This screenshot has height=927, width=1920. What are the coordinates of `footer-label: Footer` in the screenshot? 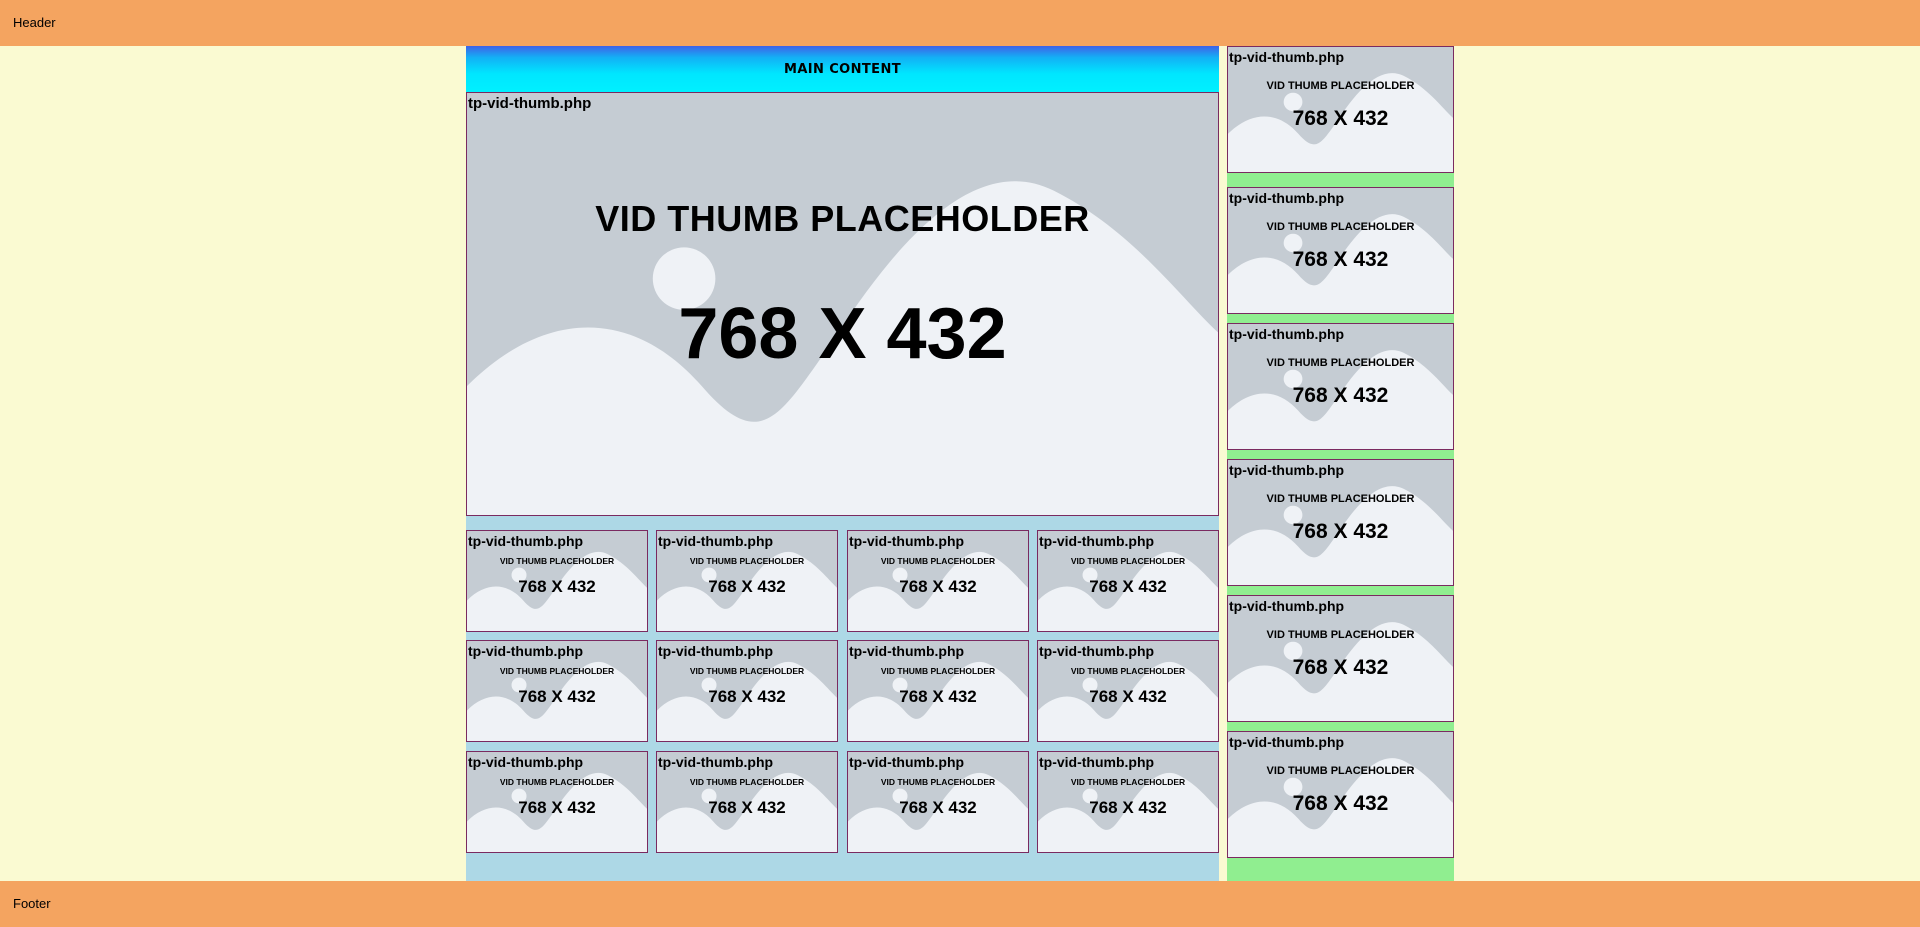 It's located at (32, 903).